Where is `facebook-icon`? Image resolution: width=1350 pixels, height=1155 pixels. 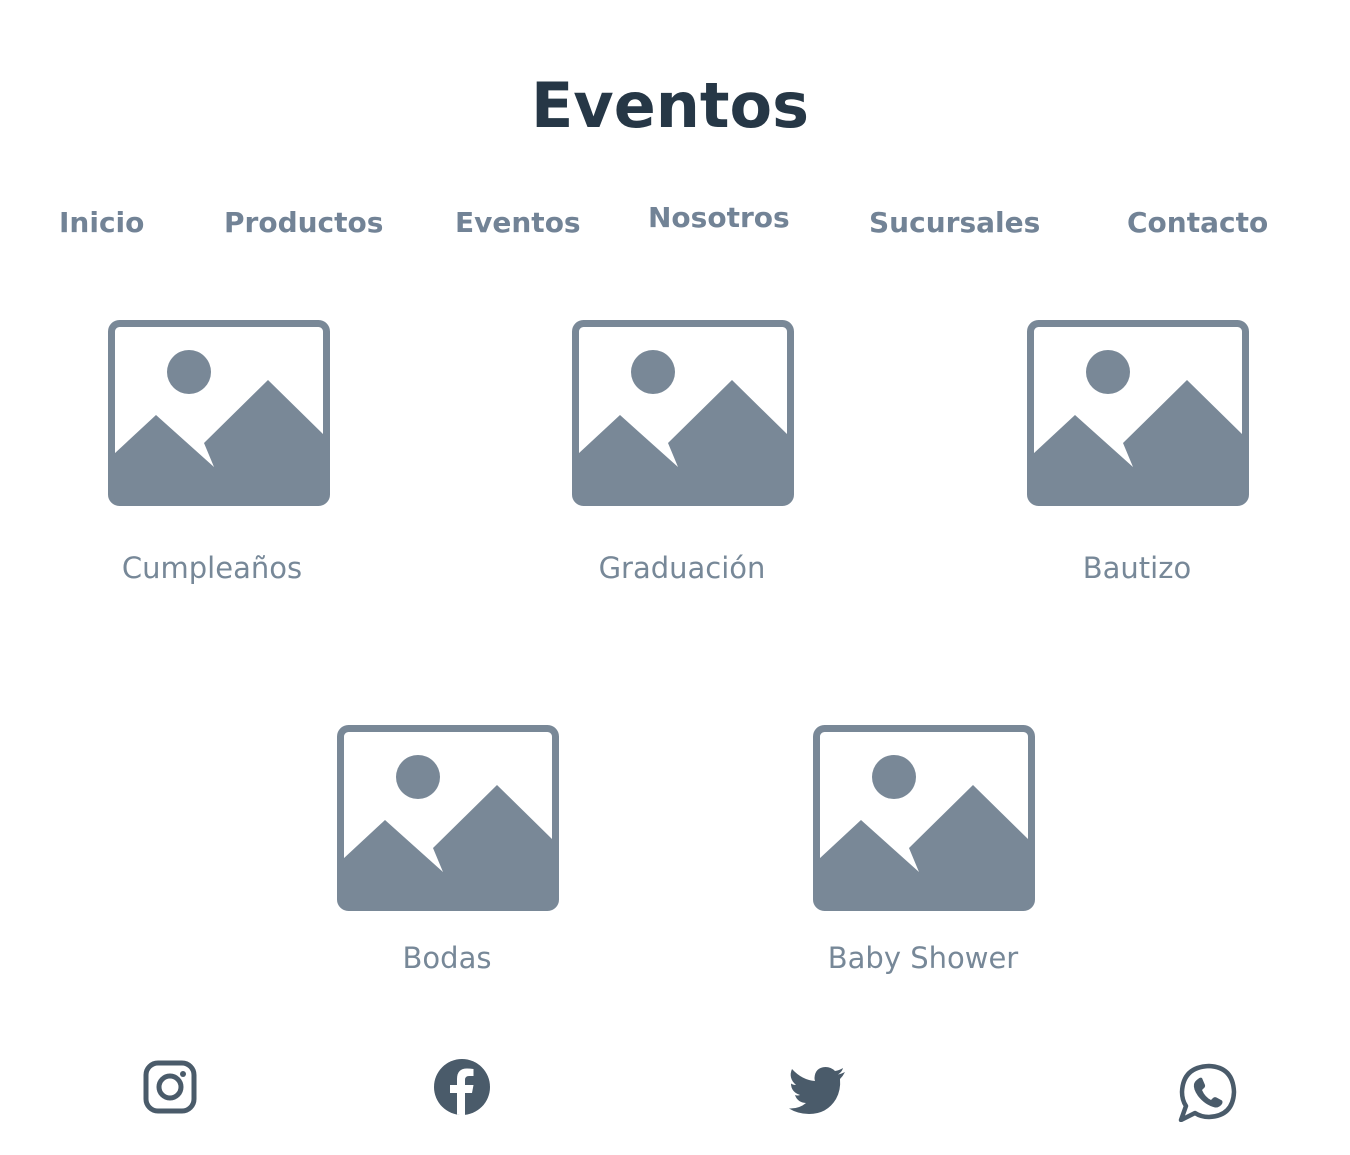 facebook-icon is located at coordinates (462, 1087).